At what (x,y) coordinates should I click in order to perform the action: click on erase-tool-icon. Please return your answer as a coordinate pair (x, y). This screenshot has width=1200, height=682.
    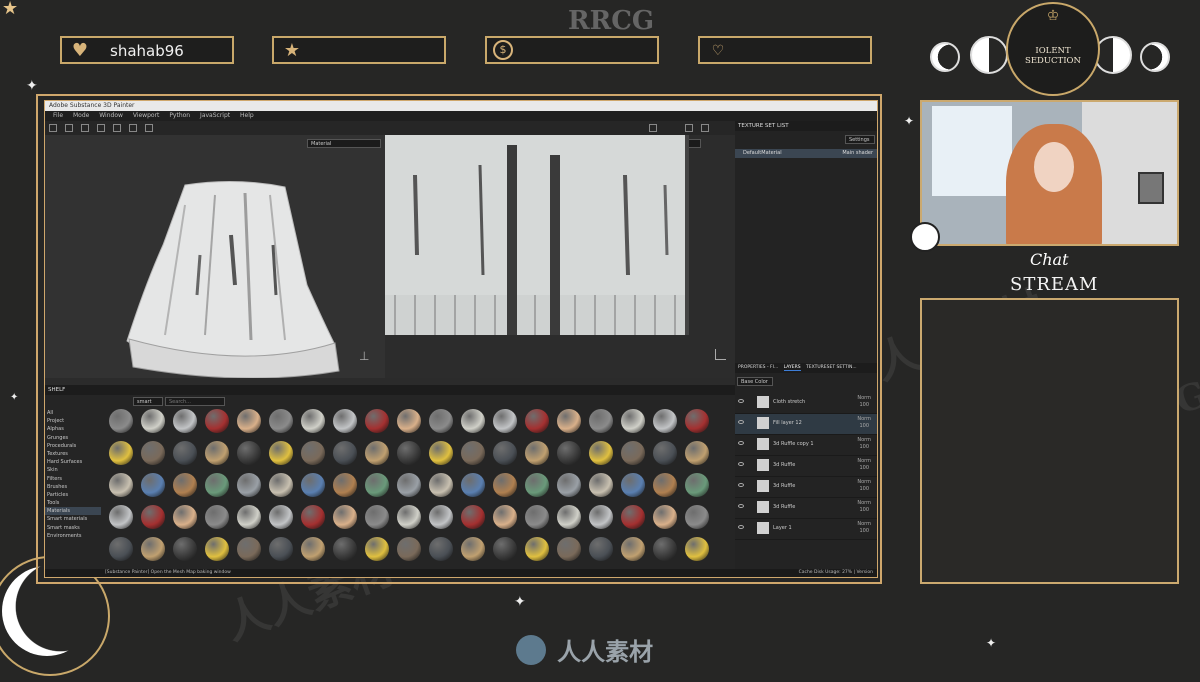
    Looking at the image, I should click on (85, 128).